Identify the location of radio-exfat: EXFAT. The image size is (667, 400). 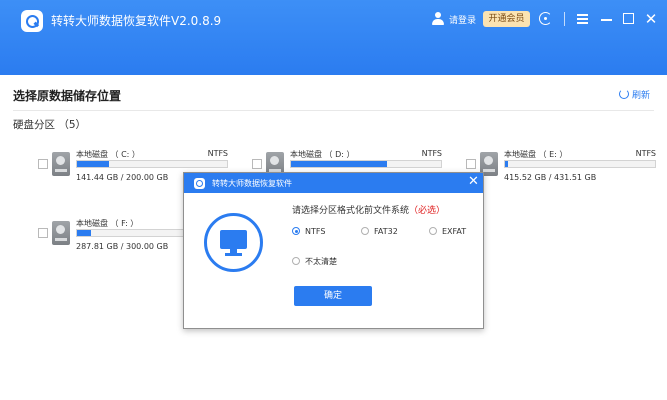
(447, 231).